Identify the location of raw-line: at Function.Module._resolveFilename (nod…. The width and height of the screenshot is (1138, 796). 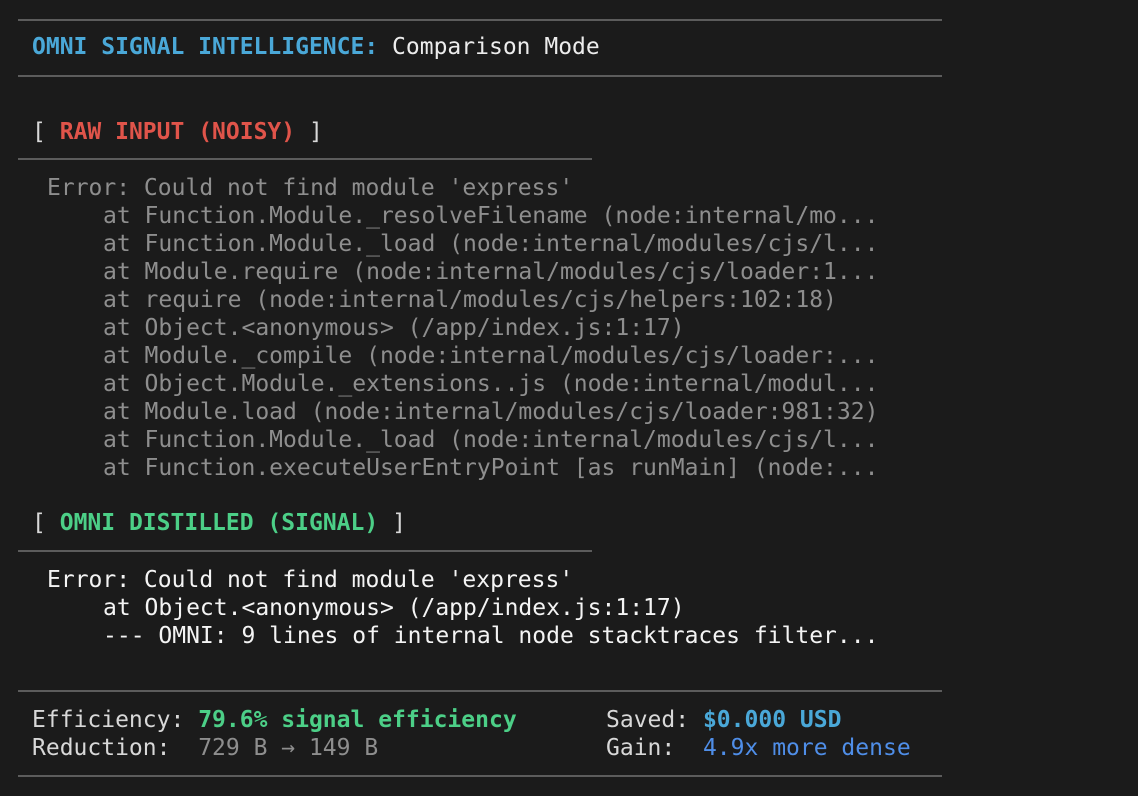
(491, 216).